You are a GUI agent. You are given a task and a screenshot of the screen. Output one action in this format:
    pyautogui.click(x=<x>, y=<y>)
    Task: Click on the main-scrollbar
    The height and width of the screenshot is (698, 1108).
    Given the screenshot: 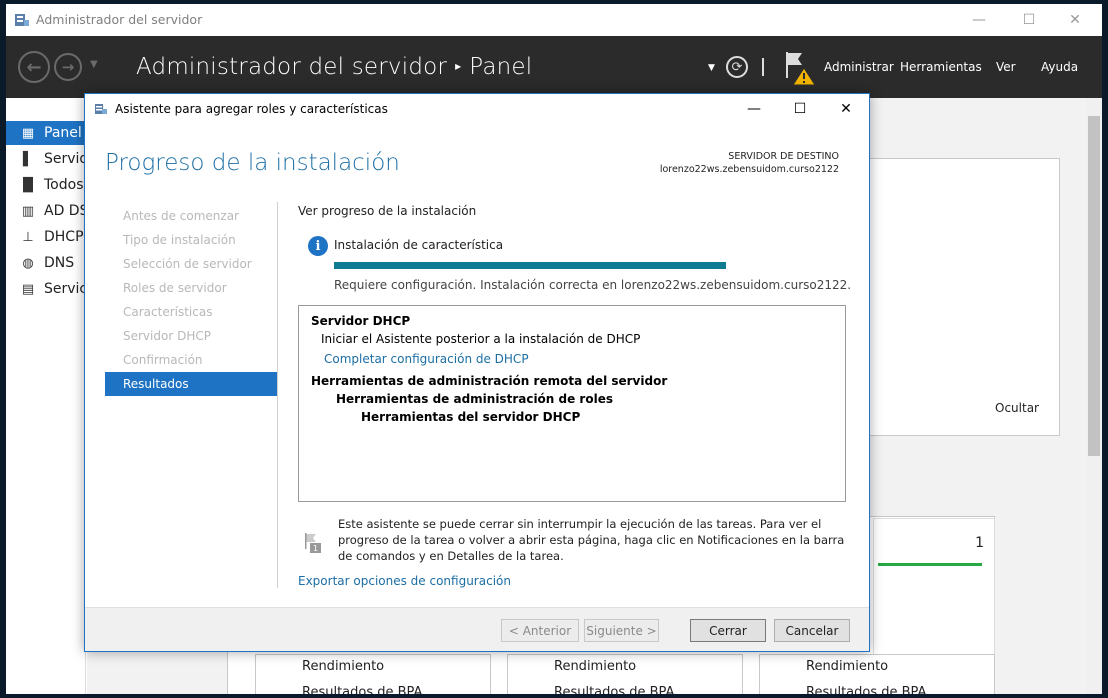 What is the action you would take?
    pyautogui.click(x=1094, y=396)
    